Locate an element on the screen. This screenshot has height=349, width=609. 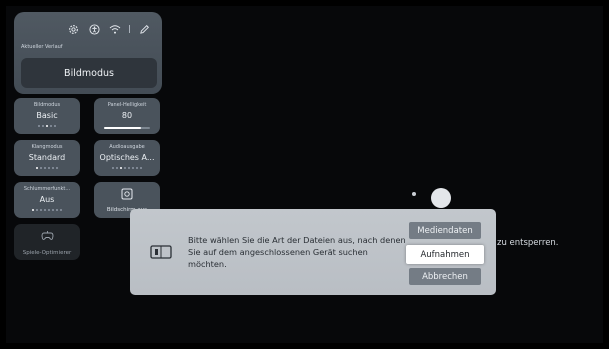
screen-off-icon is located at coordinates (127, 194).